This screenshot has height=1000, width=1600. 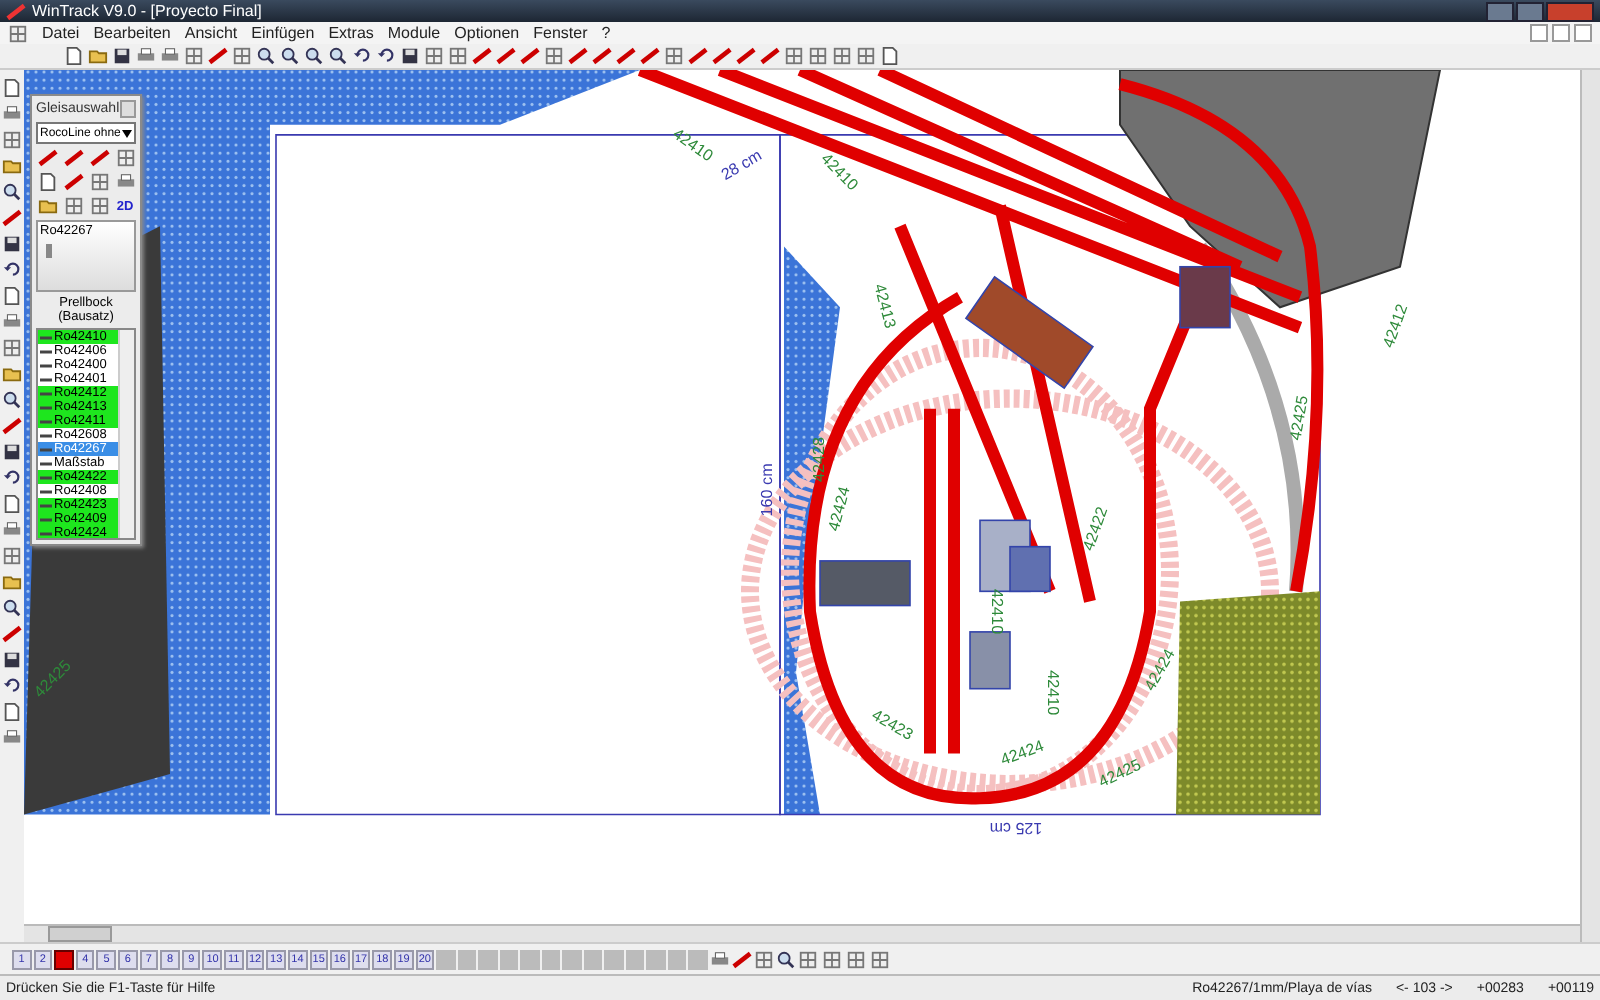 I want to click on dimension-label: 28 cm, so click(x=741, y=165).